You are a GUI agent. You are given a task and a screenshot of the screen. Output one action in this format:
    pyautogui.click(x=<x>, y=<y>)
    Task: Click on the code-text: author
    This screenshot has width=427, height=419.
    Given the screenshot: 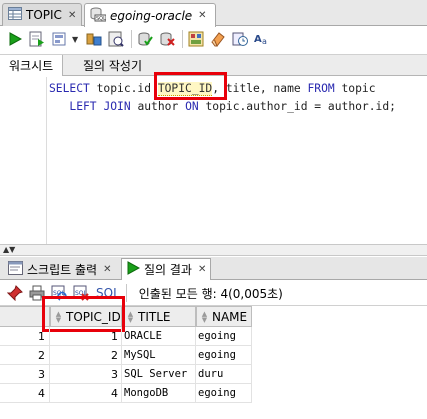 What is the action you would take?
    pyautogui.click(x=158, y=106)
    